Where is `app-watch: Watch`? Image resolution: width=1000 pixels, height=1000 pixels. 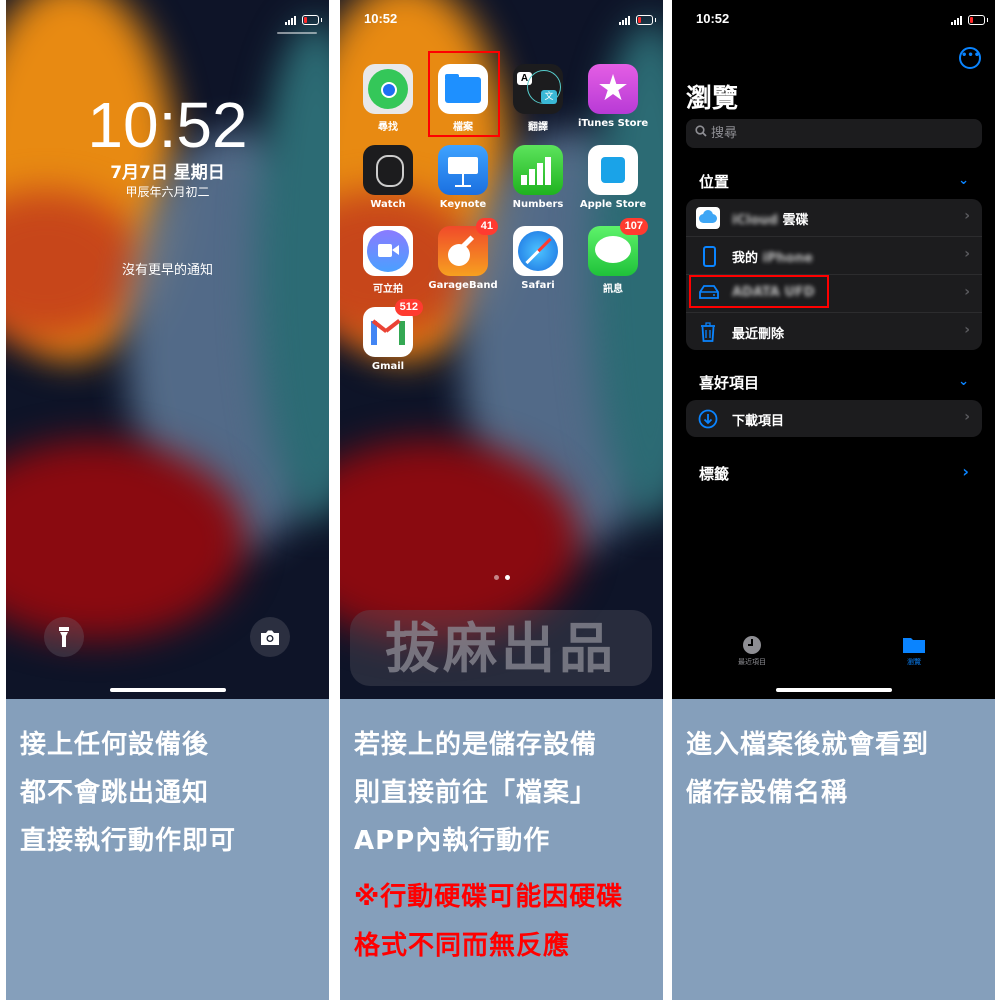 app-watch: Watch is located at coordinates (388, 177).